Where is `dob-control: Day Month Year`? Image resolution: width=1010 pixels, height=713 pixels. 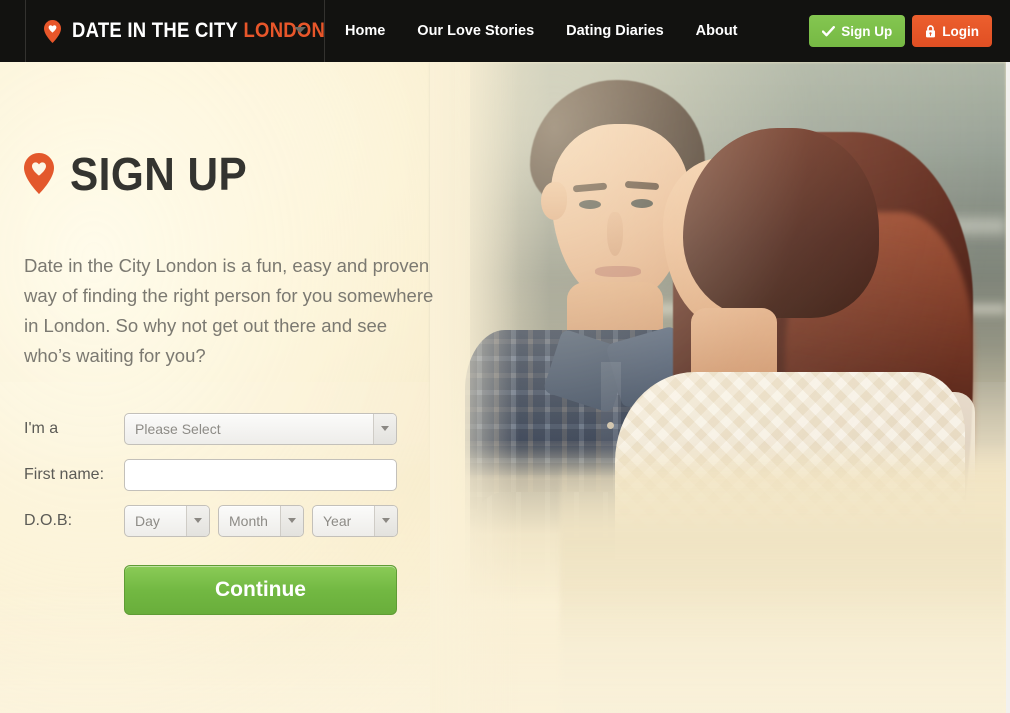 dob-control: Day Month Year is located at coordinates (261, 520).